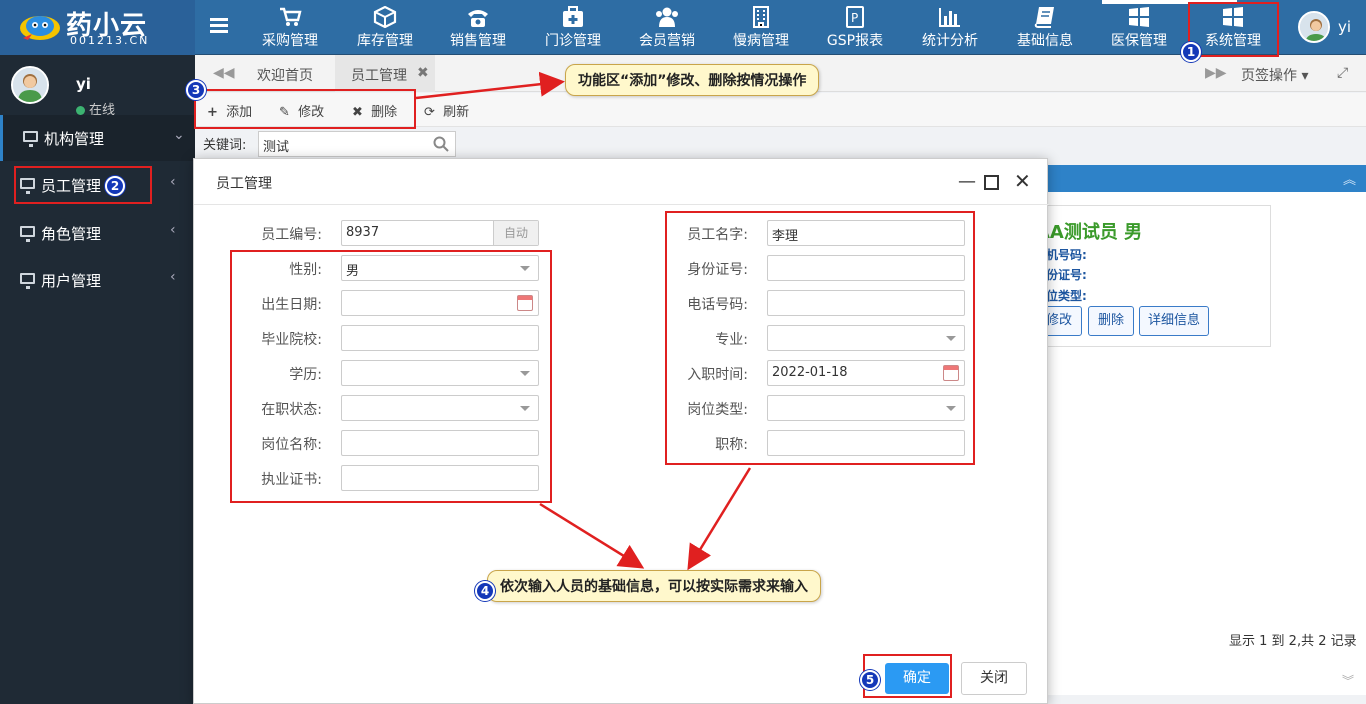 This screenshot has height=704, width=1366. What do you see at coordinates (115, 186) in the screenshot?
I see `step-badge-2: 2` at bounding box center [115, 186].